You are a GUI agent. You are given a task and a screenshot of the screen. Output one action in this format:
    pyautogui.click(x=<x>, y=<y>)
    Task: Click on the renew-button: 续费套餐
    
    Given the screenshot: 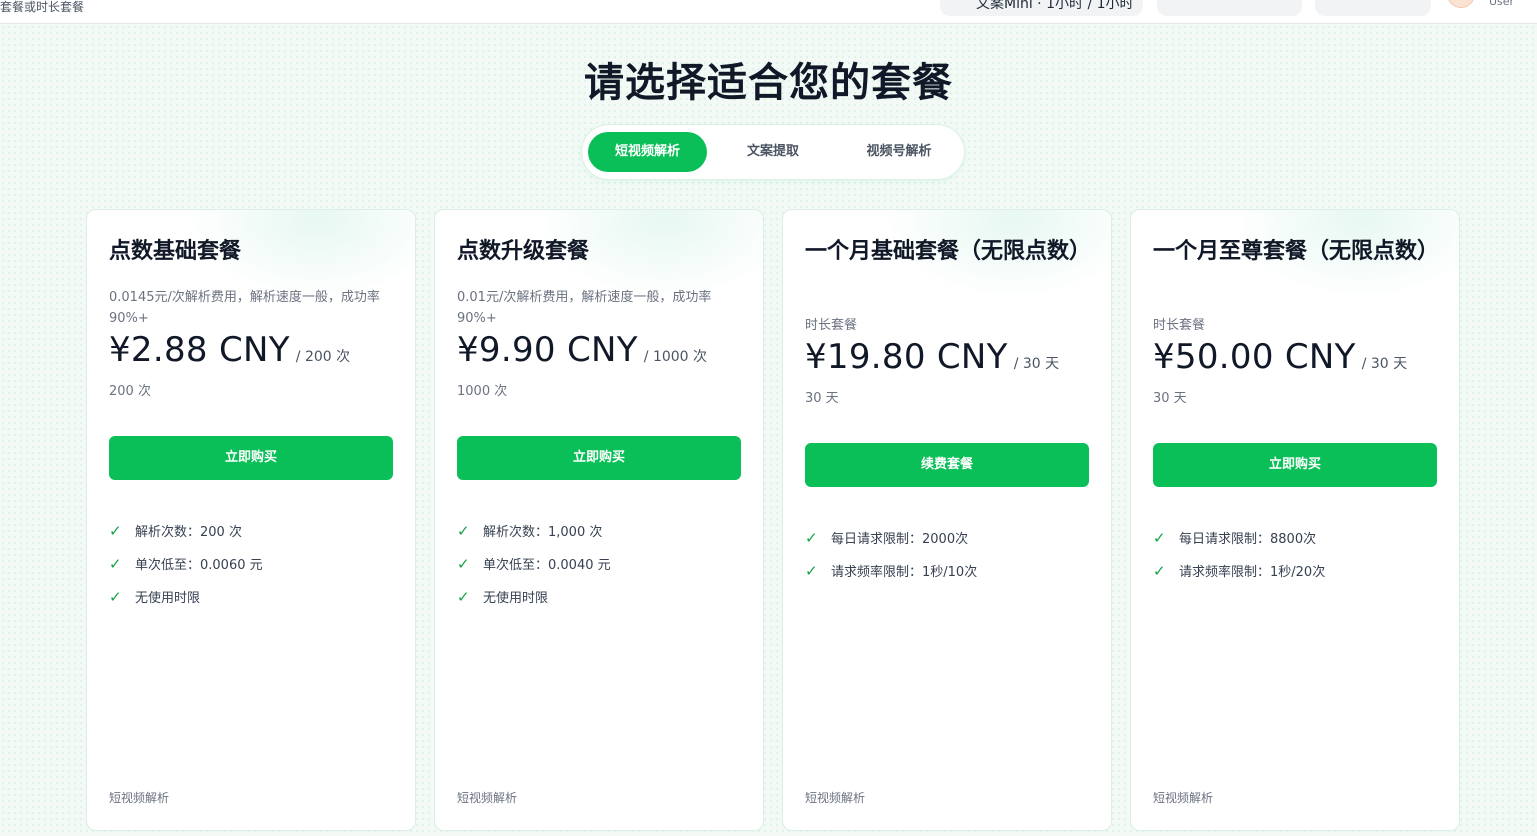 What is the action you would take?
    pyautogui.click(x=947, y=465)
    